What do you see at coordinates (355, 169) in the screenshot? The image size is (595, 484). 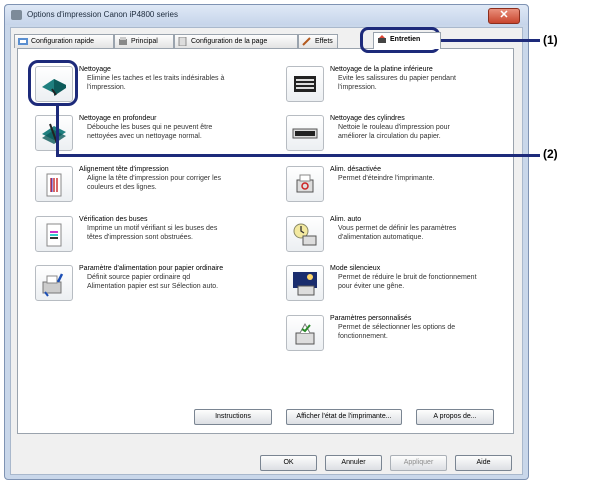 I see `item-name: Alim. désactivée` at bounding box center [355, 169].